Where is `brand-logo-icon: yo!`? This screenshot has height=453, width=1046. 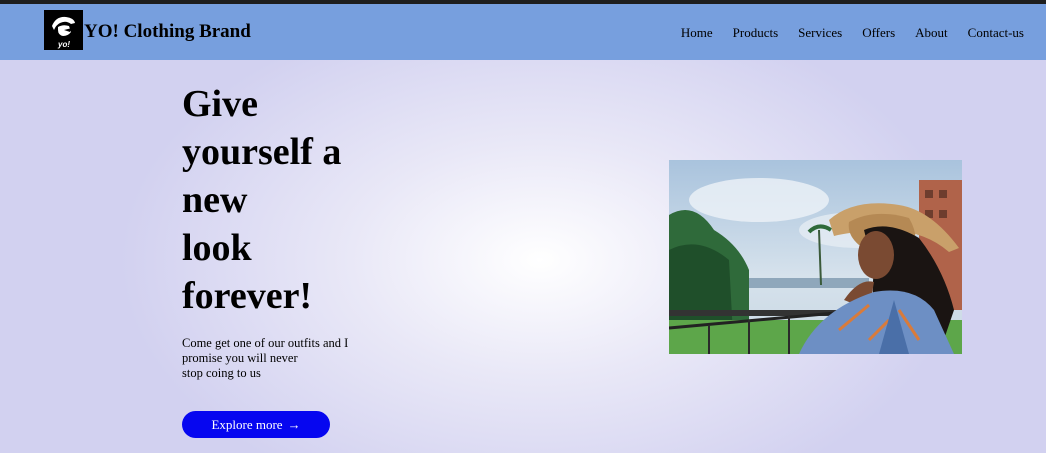
brand-logo-icon: yo! is located at coordinates (63, 30).